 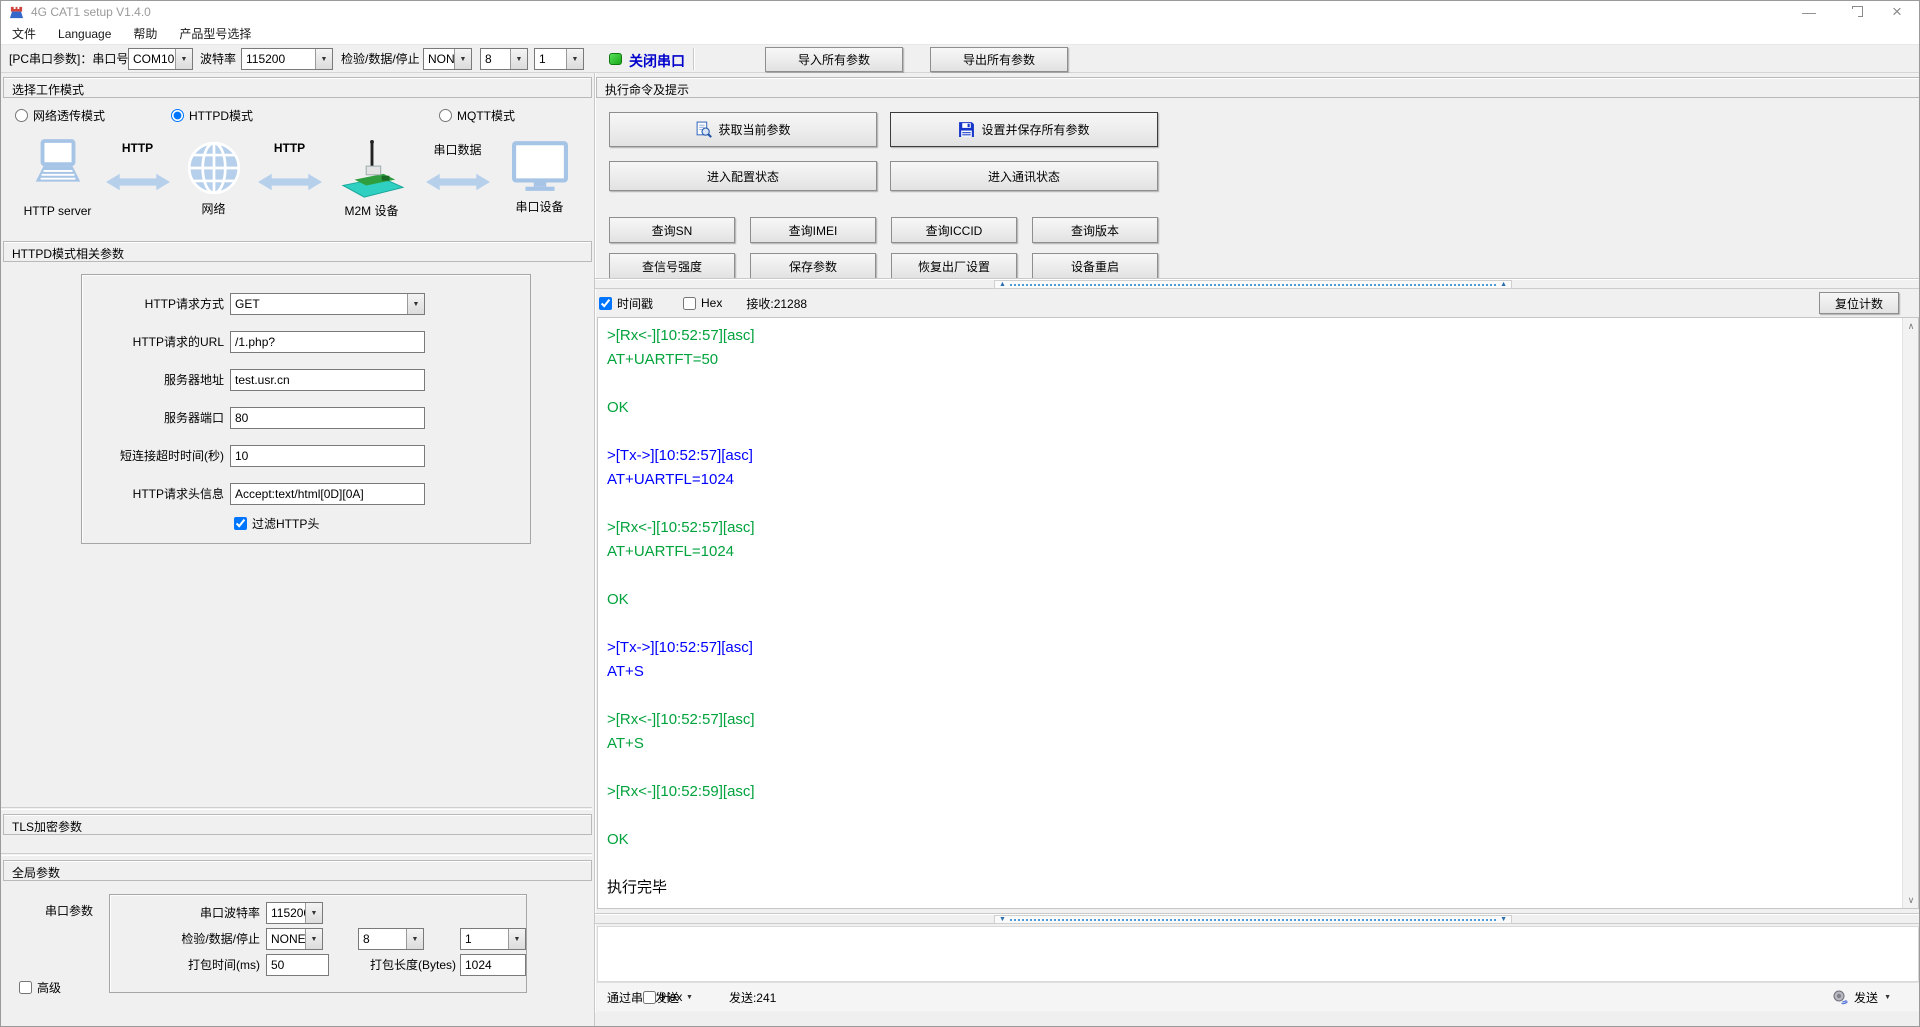 I want to click on global-databits-select: 8, so click(x=391, y=939).